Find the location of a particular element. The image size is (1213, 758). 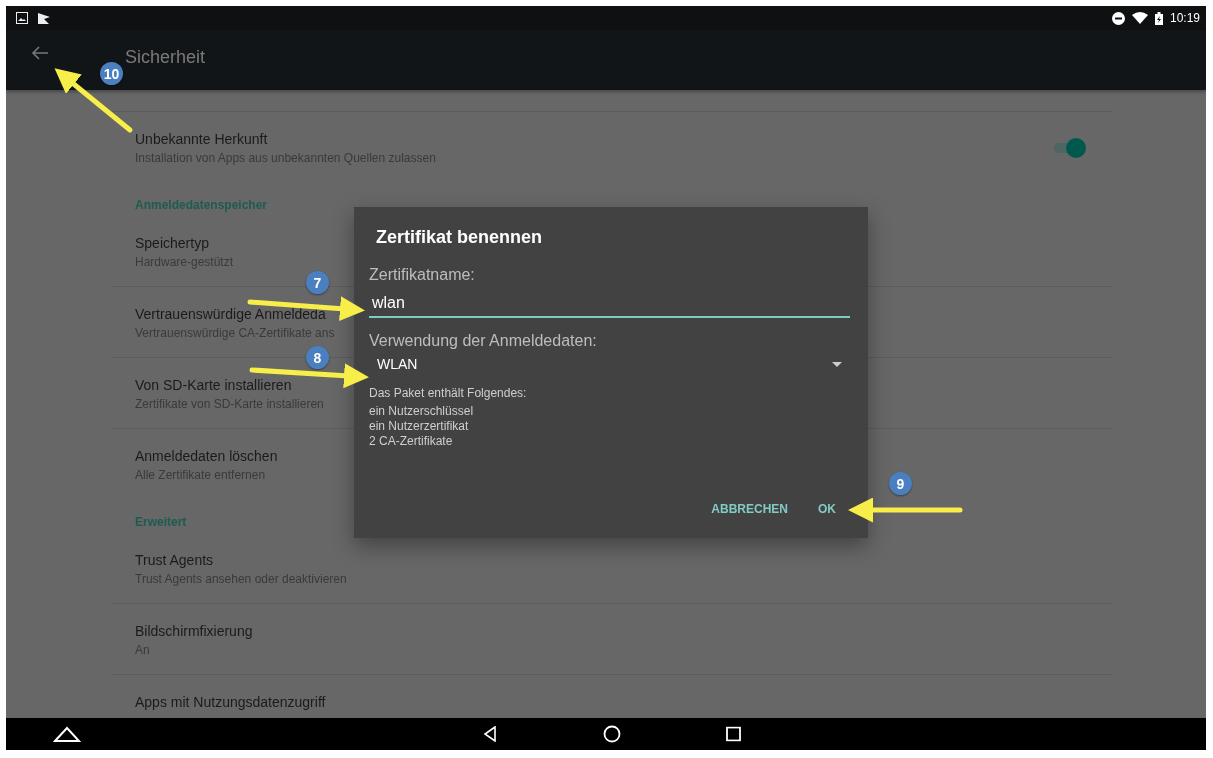

setting-title: Vertrauenswürdige Anmeldeda is located at coordinates (235, 314).